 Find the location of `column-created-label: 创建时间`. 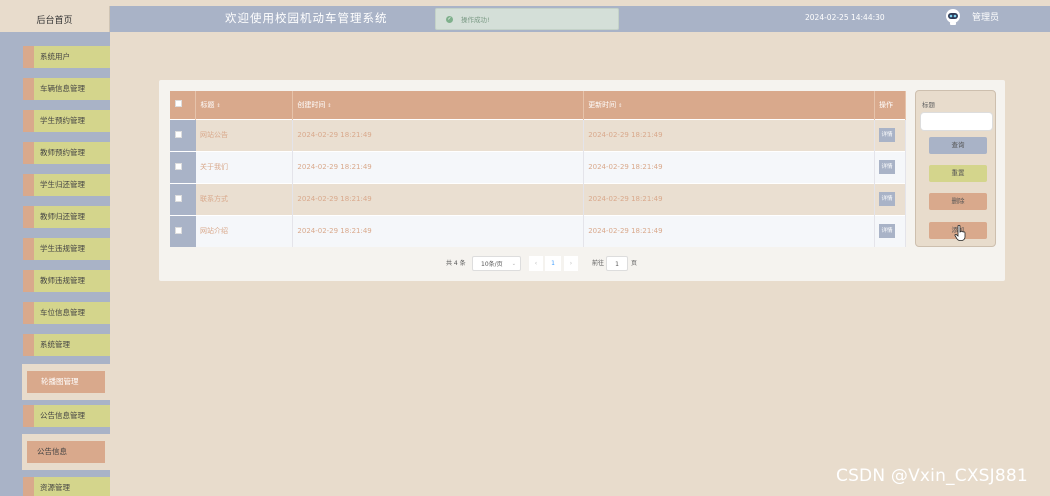

column-created-label: 创建时间 is located at coordinates (311, 104).